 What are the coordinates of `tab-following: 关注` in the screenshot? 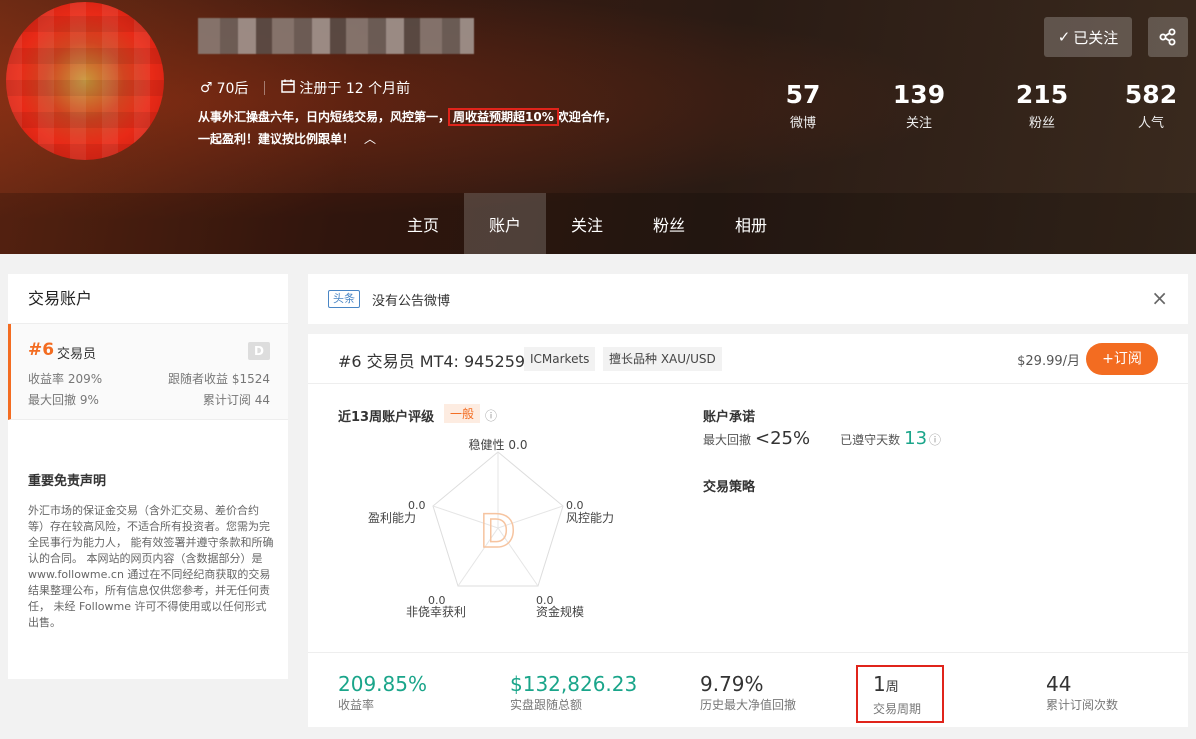 It's located at (587, 223).